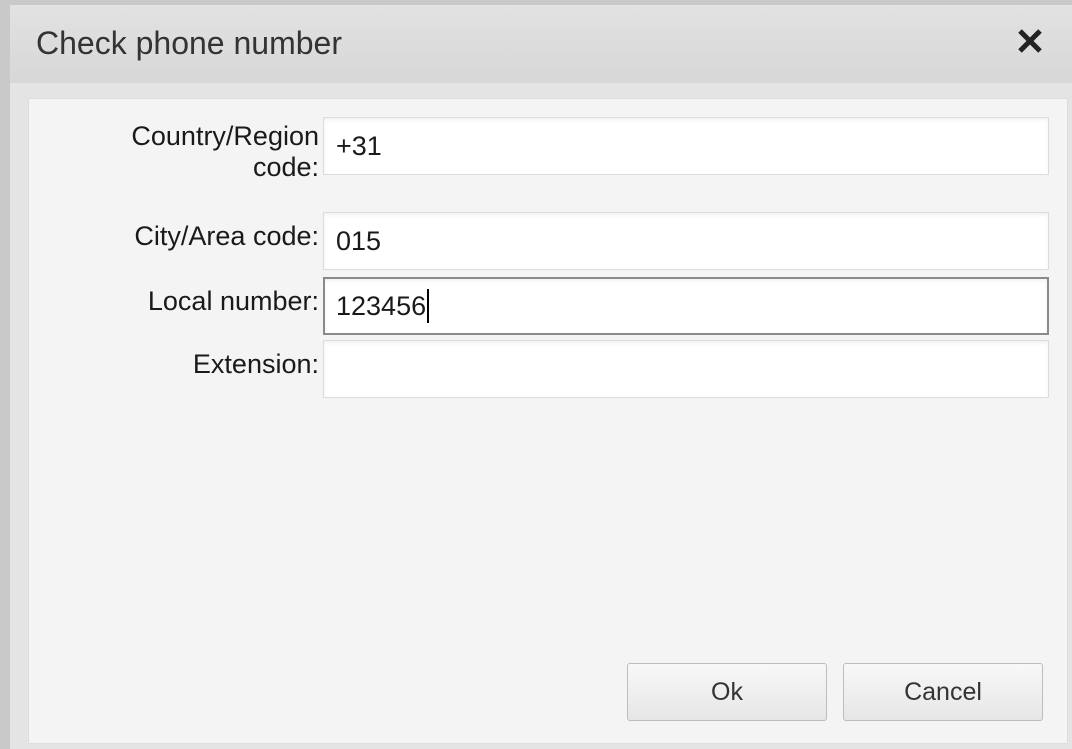 This screenshot has width=1072, height=749. Describe the element at coordinates (233, 301) in the screenshot. I see `local-number-label: Local number:` at that location.